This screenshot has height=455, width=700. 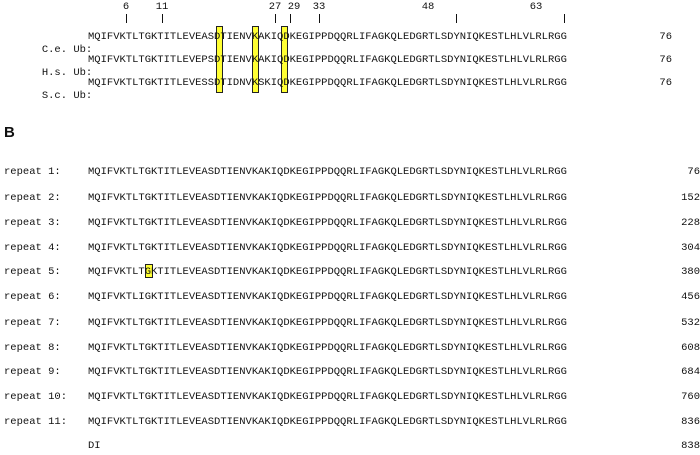 What do you see at coordinates (690, 446) in the screenshot?
I see `row-length: 838` at bounding box center [690, 446].